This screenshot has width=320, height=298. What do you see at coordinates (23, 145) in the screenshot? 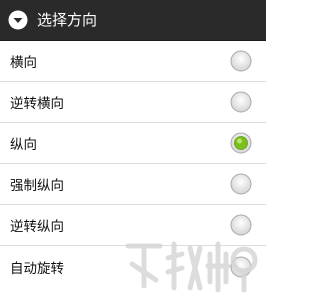
I see `option-label: 纵向` at bounding box center [23, 145].